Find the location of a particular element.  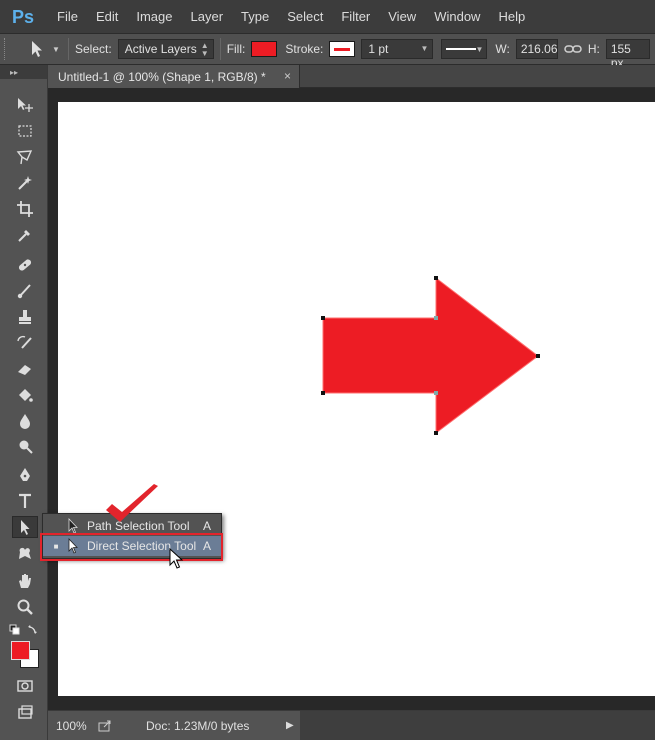

red-arrow-shape is located at coordinates (430, 355).